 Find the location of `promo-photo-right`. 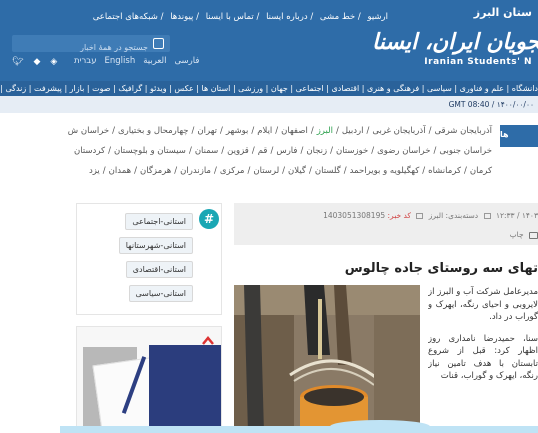

promo-photo-right is located at coordinates (185, 388).